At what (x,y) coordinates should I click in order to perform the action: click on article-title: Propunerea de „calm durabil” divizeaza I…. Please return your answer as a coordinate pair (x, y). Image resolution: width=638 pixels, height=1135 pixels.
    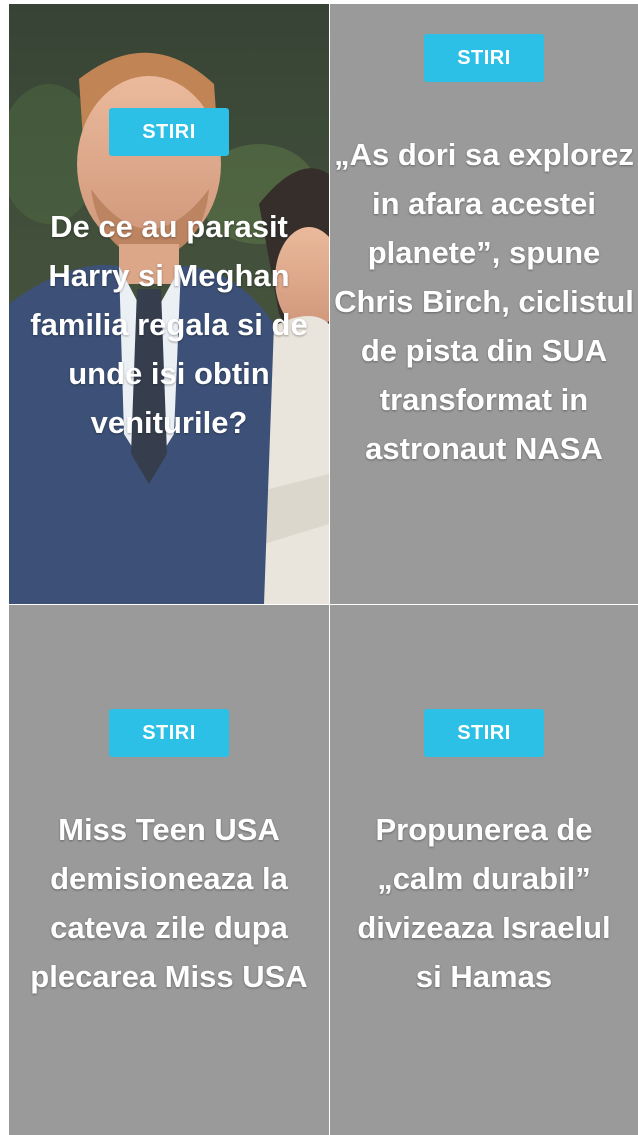
    Looking at the image, I should click on (484, 903).